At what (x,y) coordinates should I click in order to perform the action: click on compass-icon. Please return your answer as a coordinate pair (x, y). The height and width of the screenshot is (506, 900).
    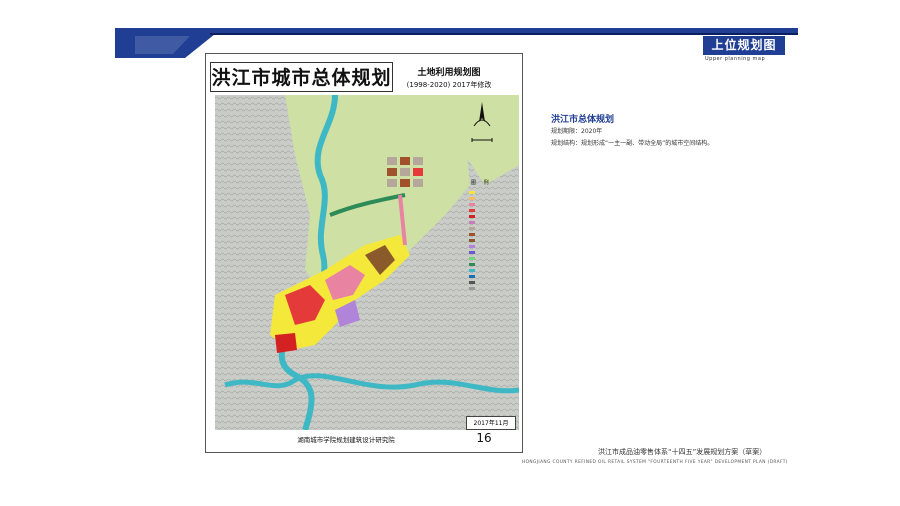
    Looking at the image, I should click on (482, 122).